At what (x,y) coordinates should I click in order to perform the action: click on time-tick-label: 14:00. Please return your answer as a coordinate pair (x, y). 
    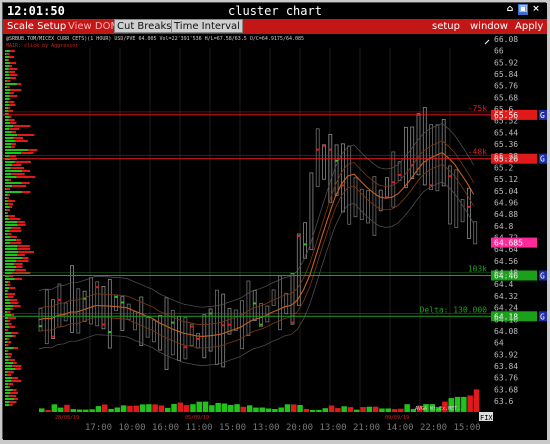
    Looking at the image, I should click on (400, 428).